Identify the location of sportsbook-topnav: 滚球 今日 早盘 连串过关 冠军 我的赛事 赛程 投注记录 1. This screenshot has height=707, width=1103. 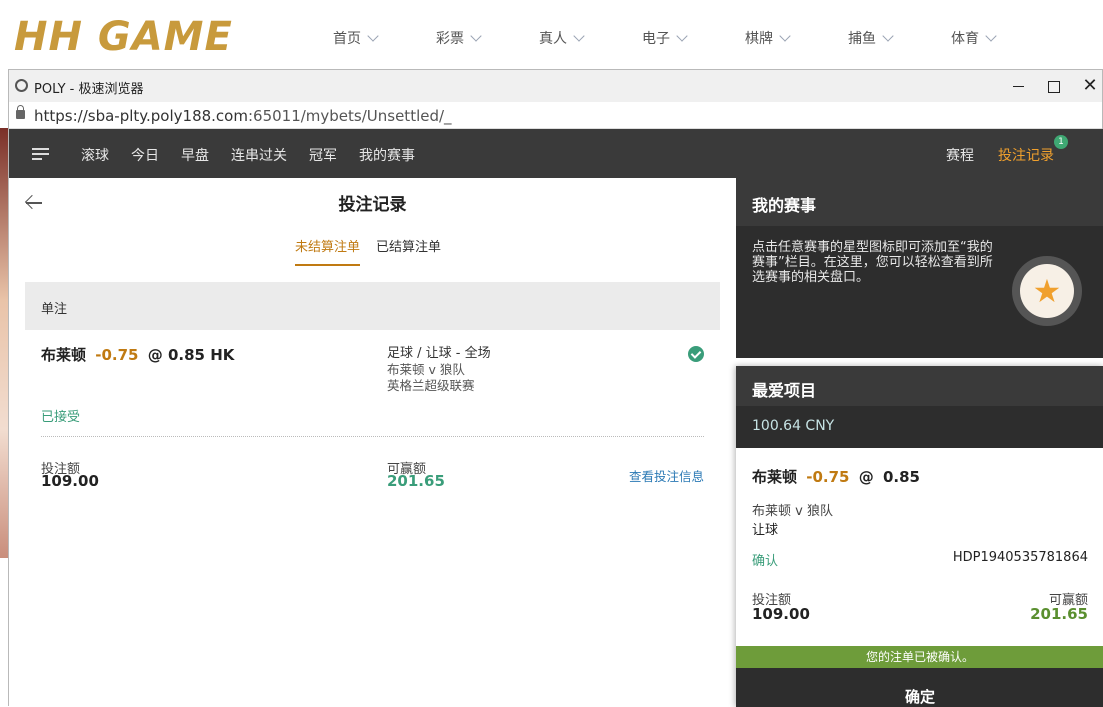
(556, 153).